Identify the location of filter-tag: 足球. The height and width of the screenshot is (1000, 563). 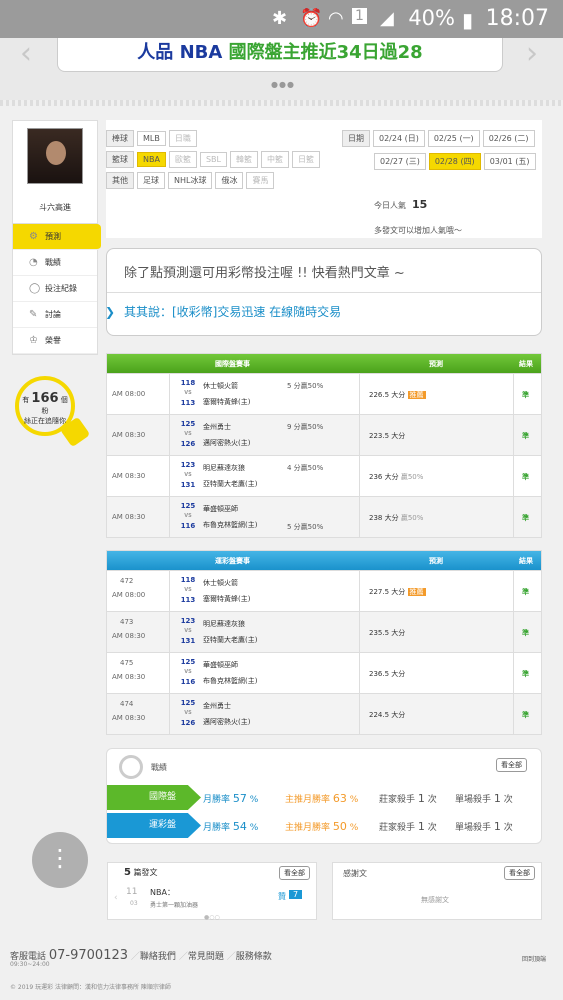
(151, 180).